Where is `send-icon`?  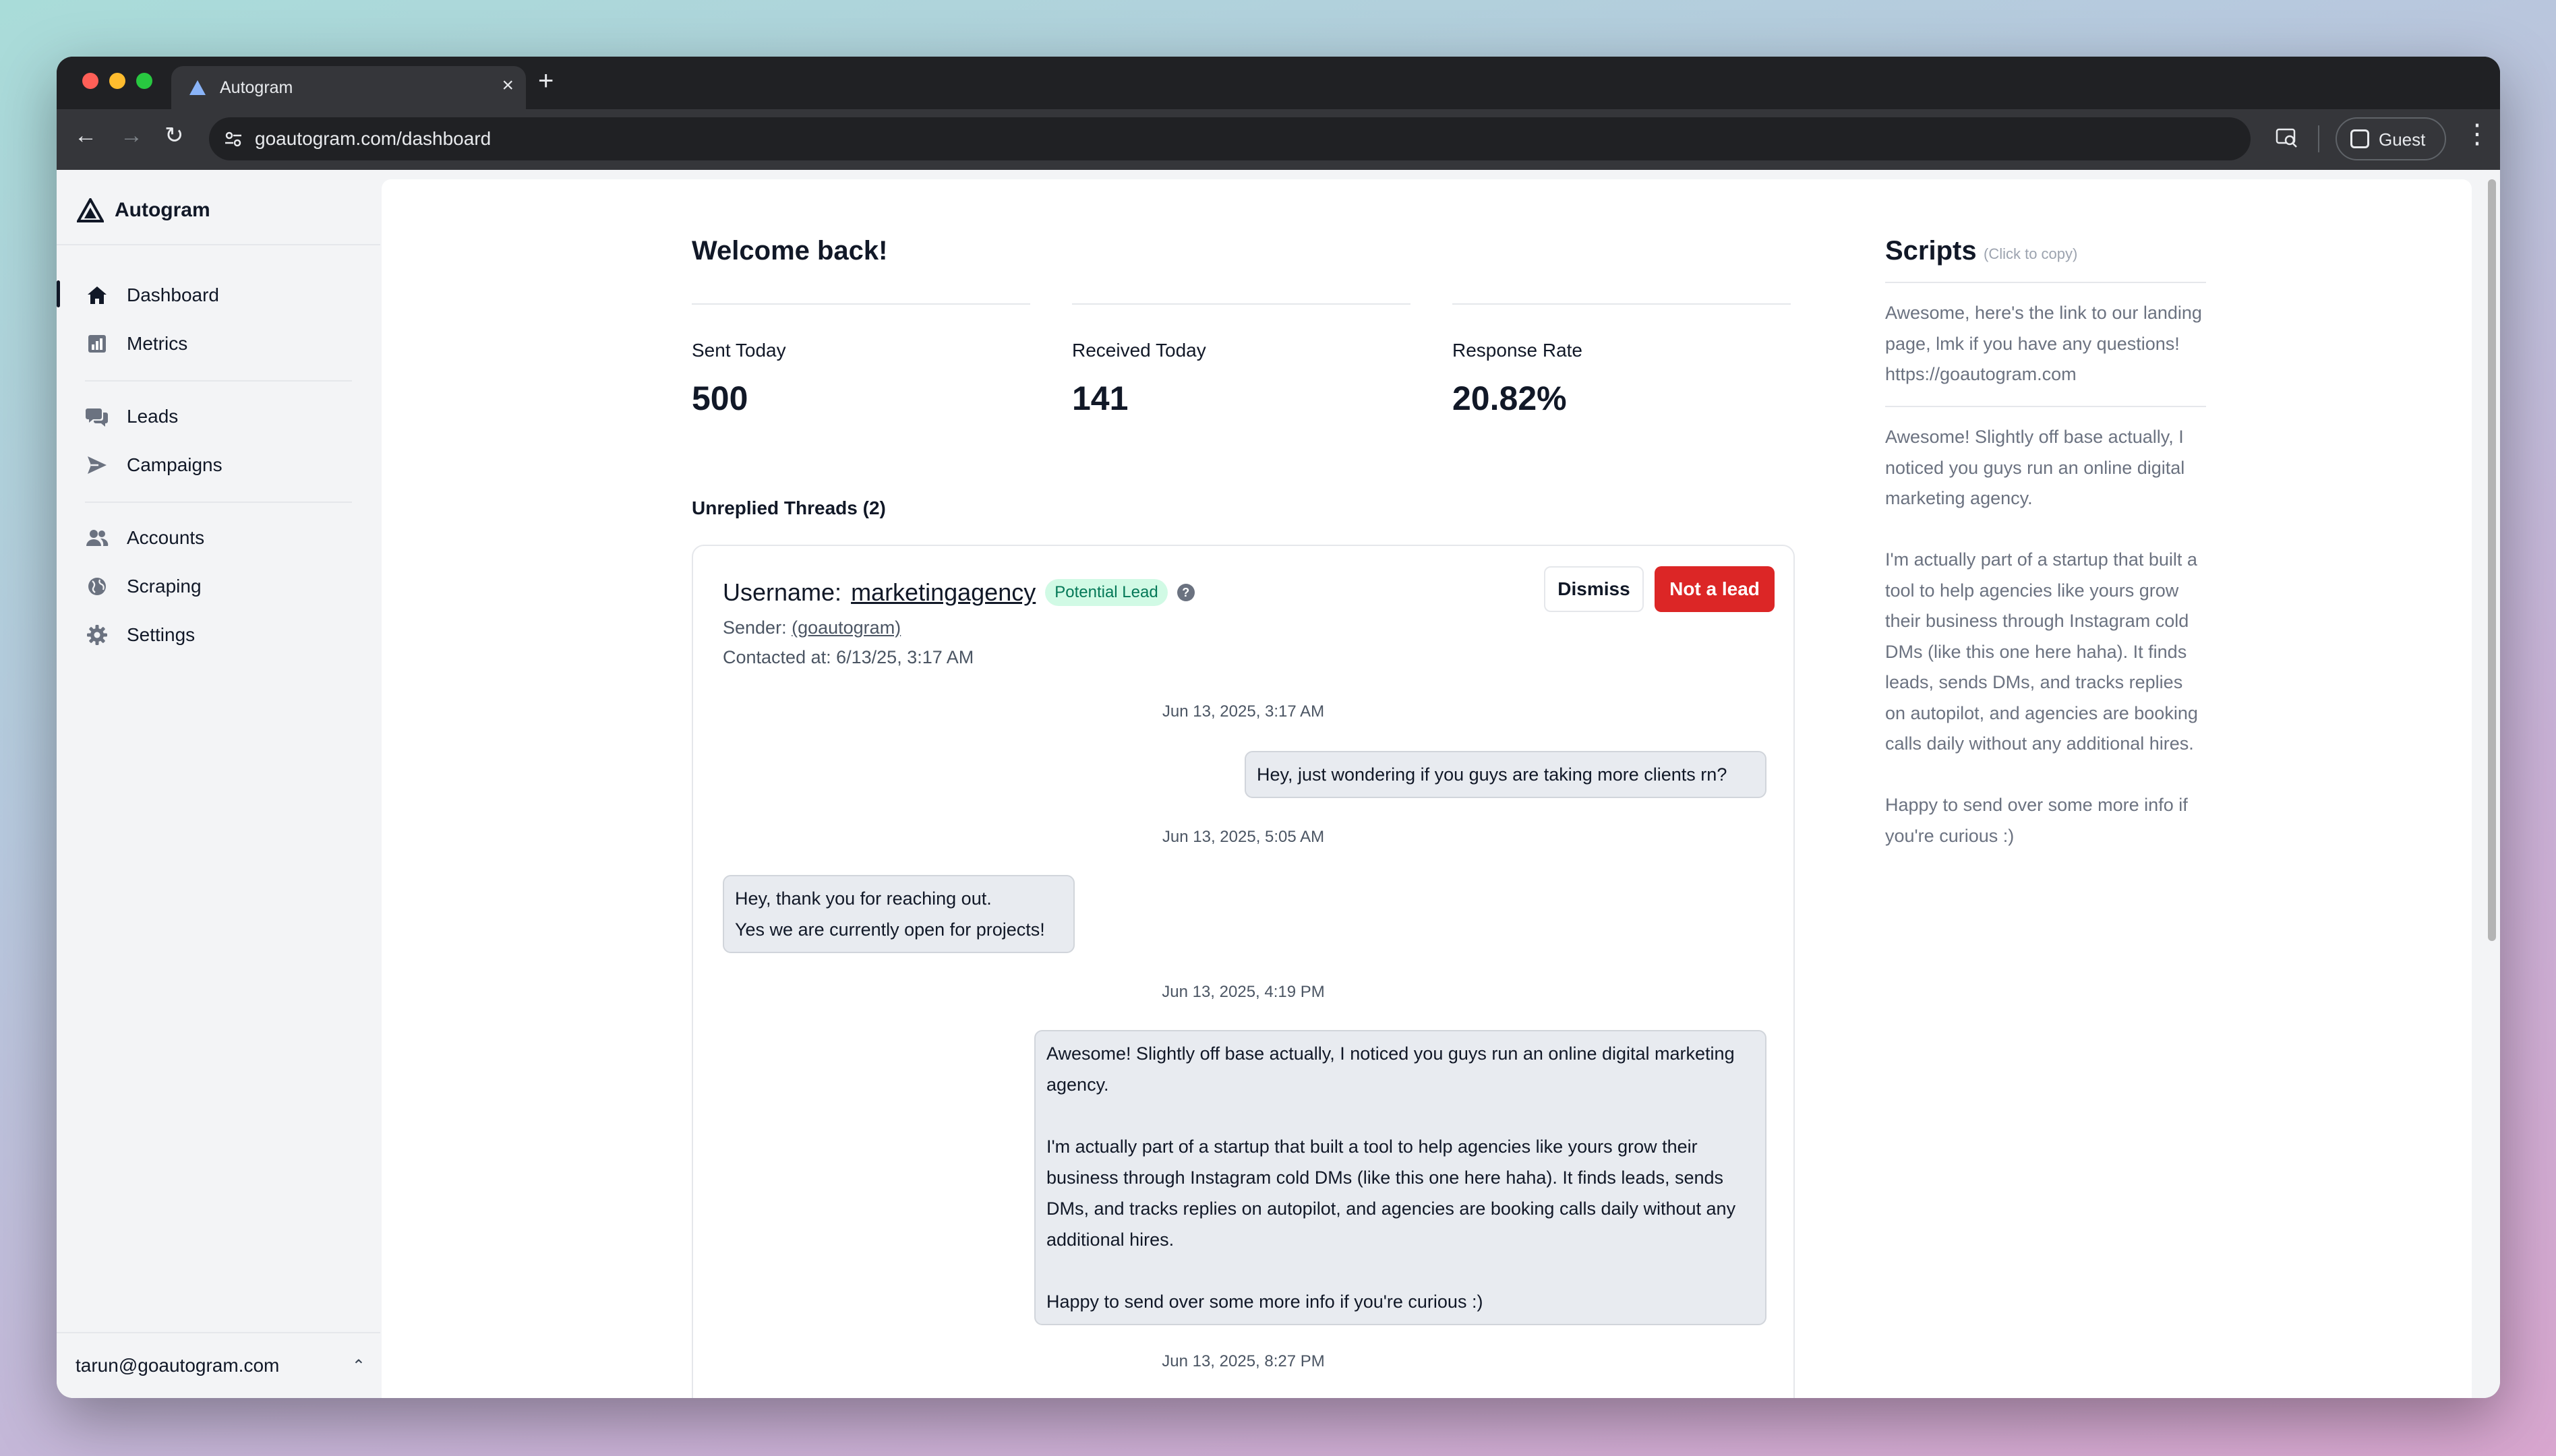
send-icon is located at coordinates (97, 465).